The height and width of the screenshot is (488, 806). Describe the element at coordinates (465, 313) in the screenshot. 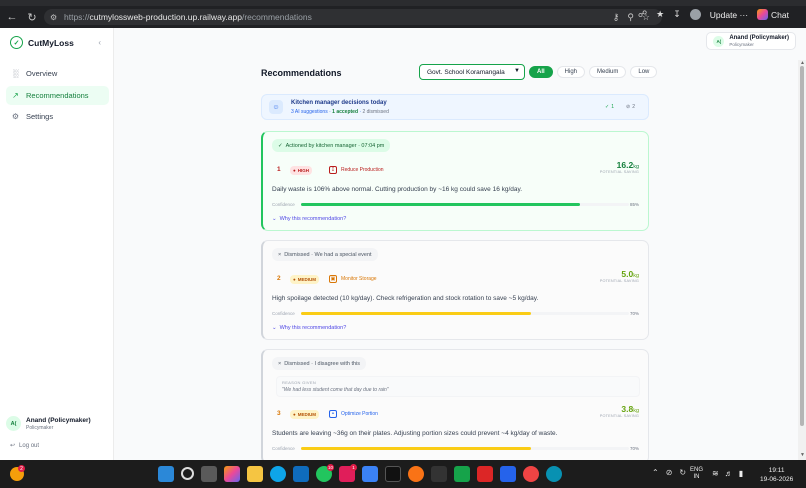

I see `confidence-bar` at that location.